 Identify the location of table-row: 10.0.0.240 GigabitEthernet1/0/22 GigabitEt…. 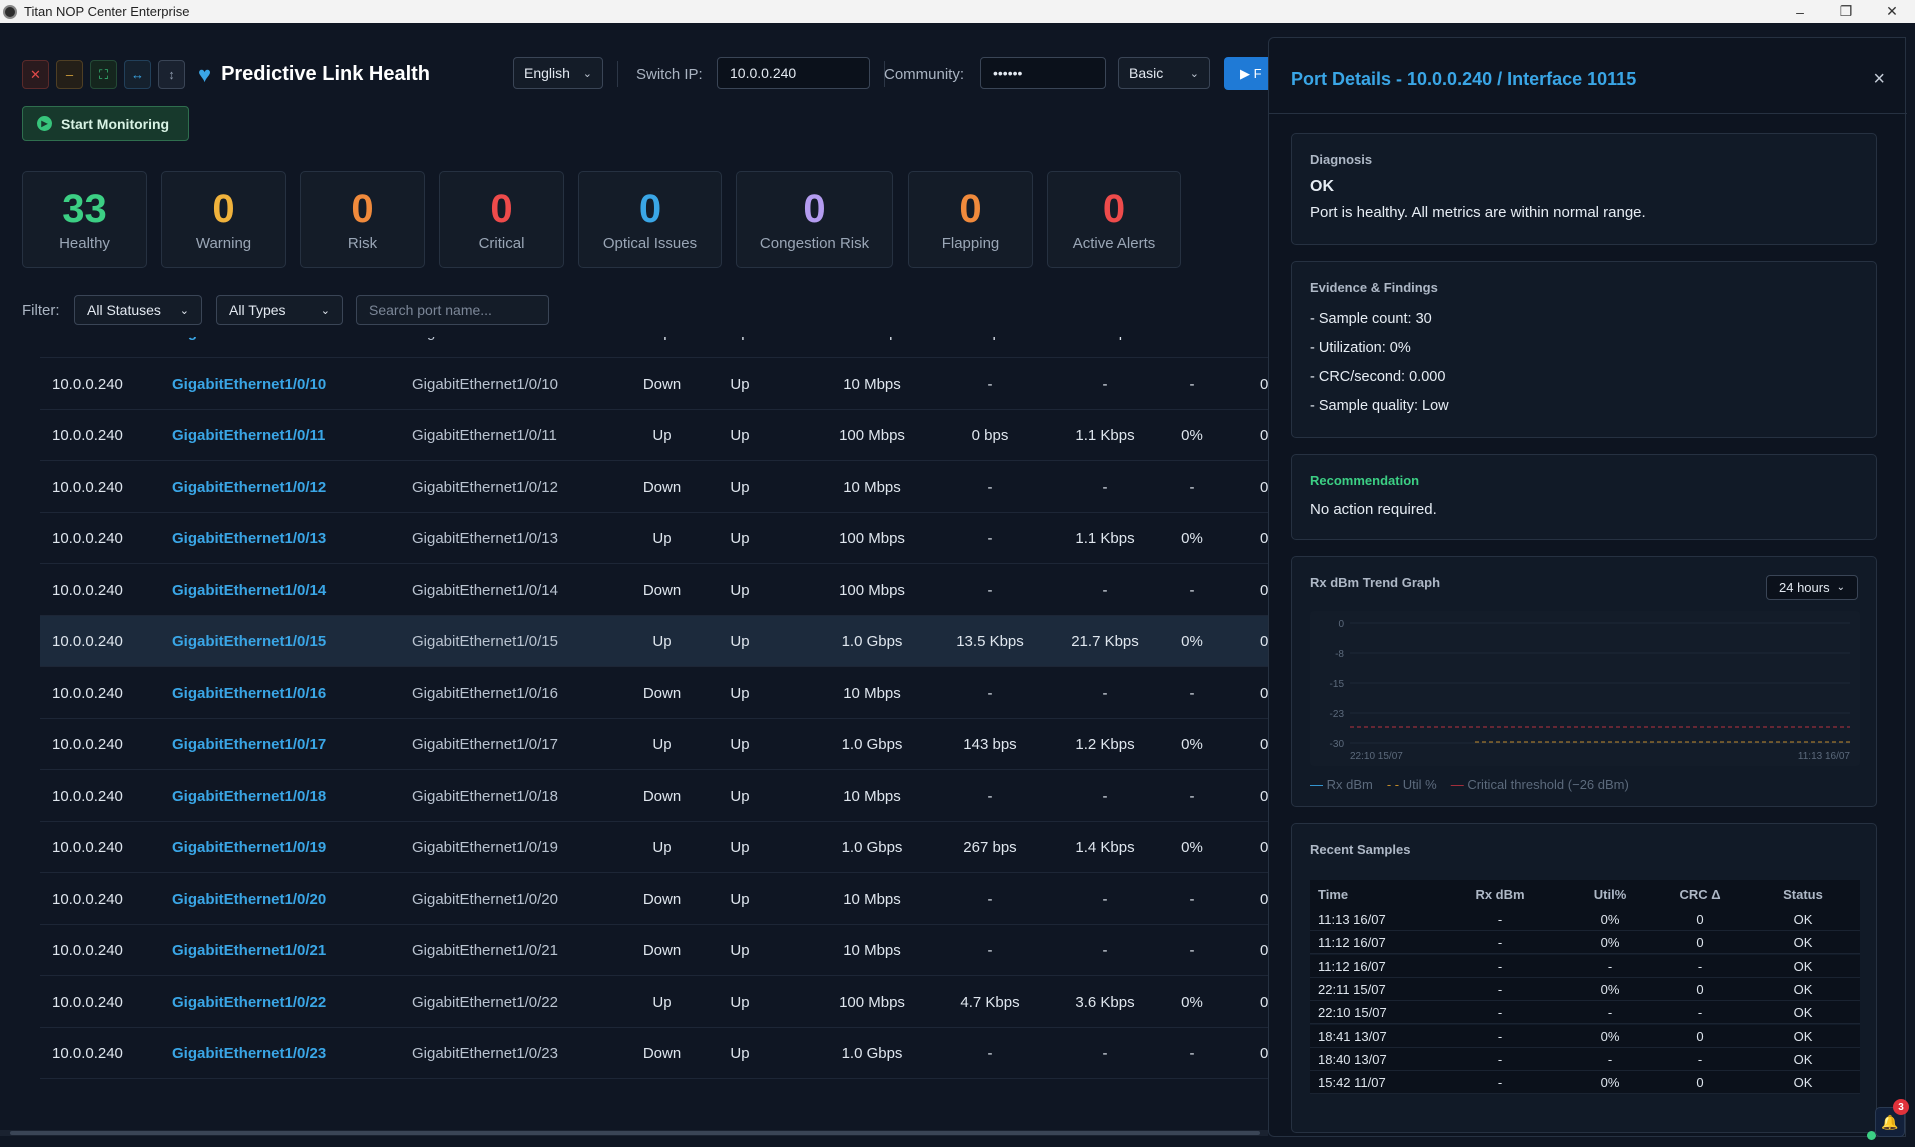
(654, 1002).